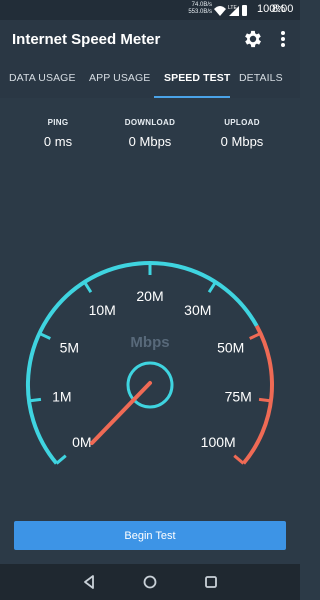  I want to click on gear-icon, so click(253, 39).